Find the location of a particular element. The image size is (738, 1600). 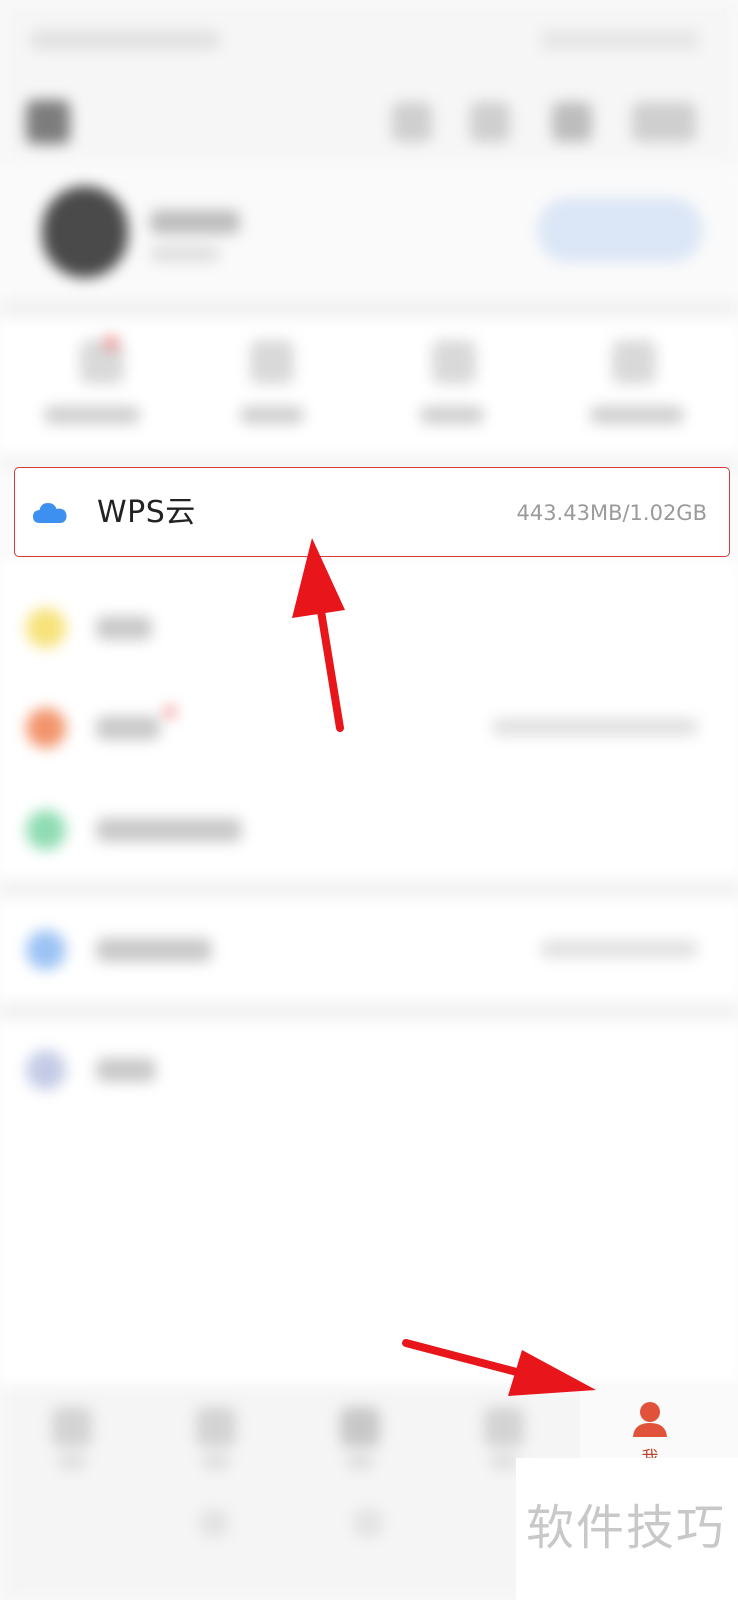

status-bar is located at coordinates (369, 40).